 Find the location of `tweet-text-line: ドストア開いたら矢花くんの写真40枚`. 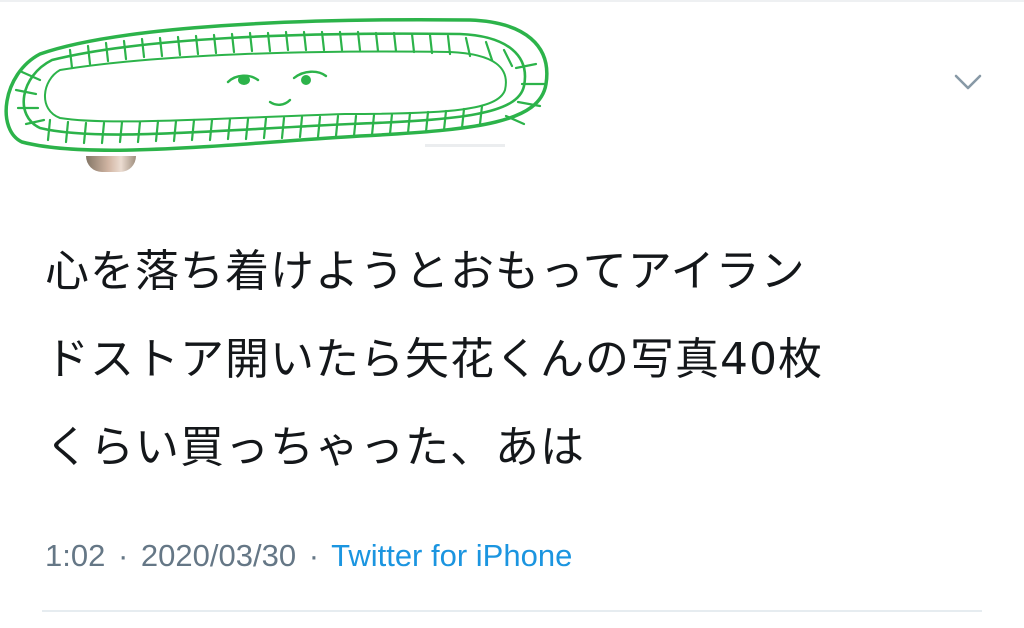

tweet-text-line: ドストア開いたら矢花くんの写真40枚 is located at coordinates (434, 359).